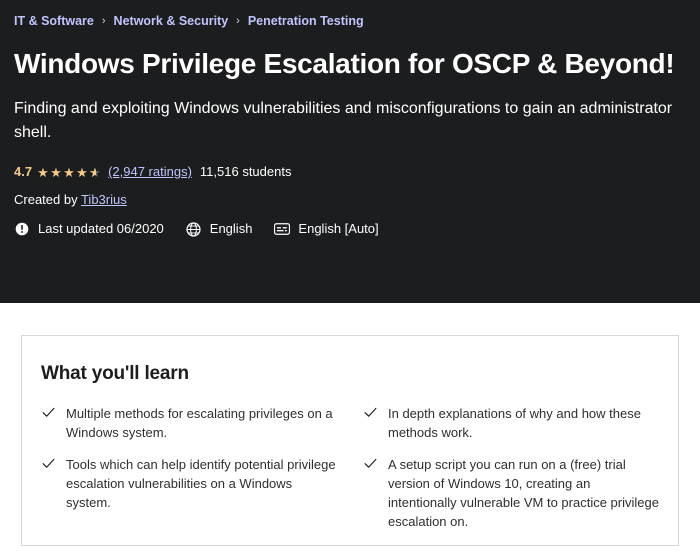 The width and height of the screenshot is (700, 557). I want to click on meta-captions: English [Auto], so click(326, 229).